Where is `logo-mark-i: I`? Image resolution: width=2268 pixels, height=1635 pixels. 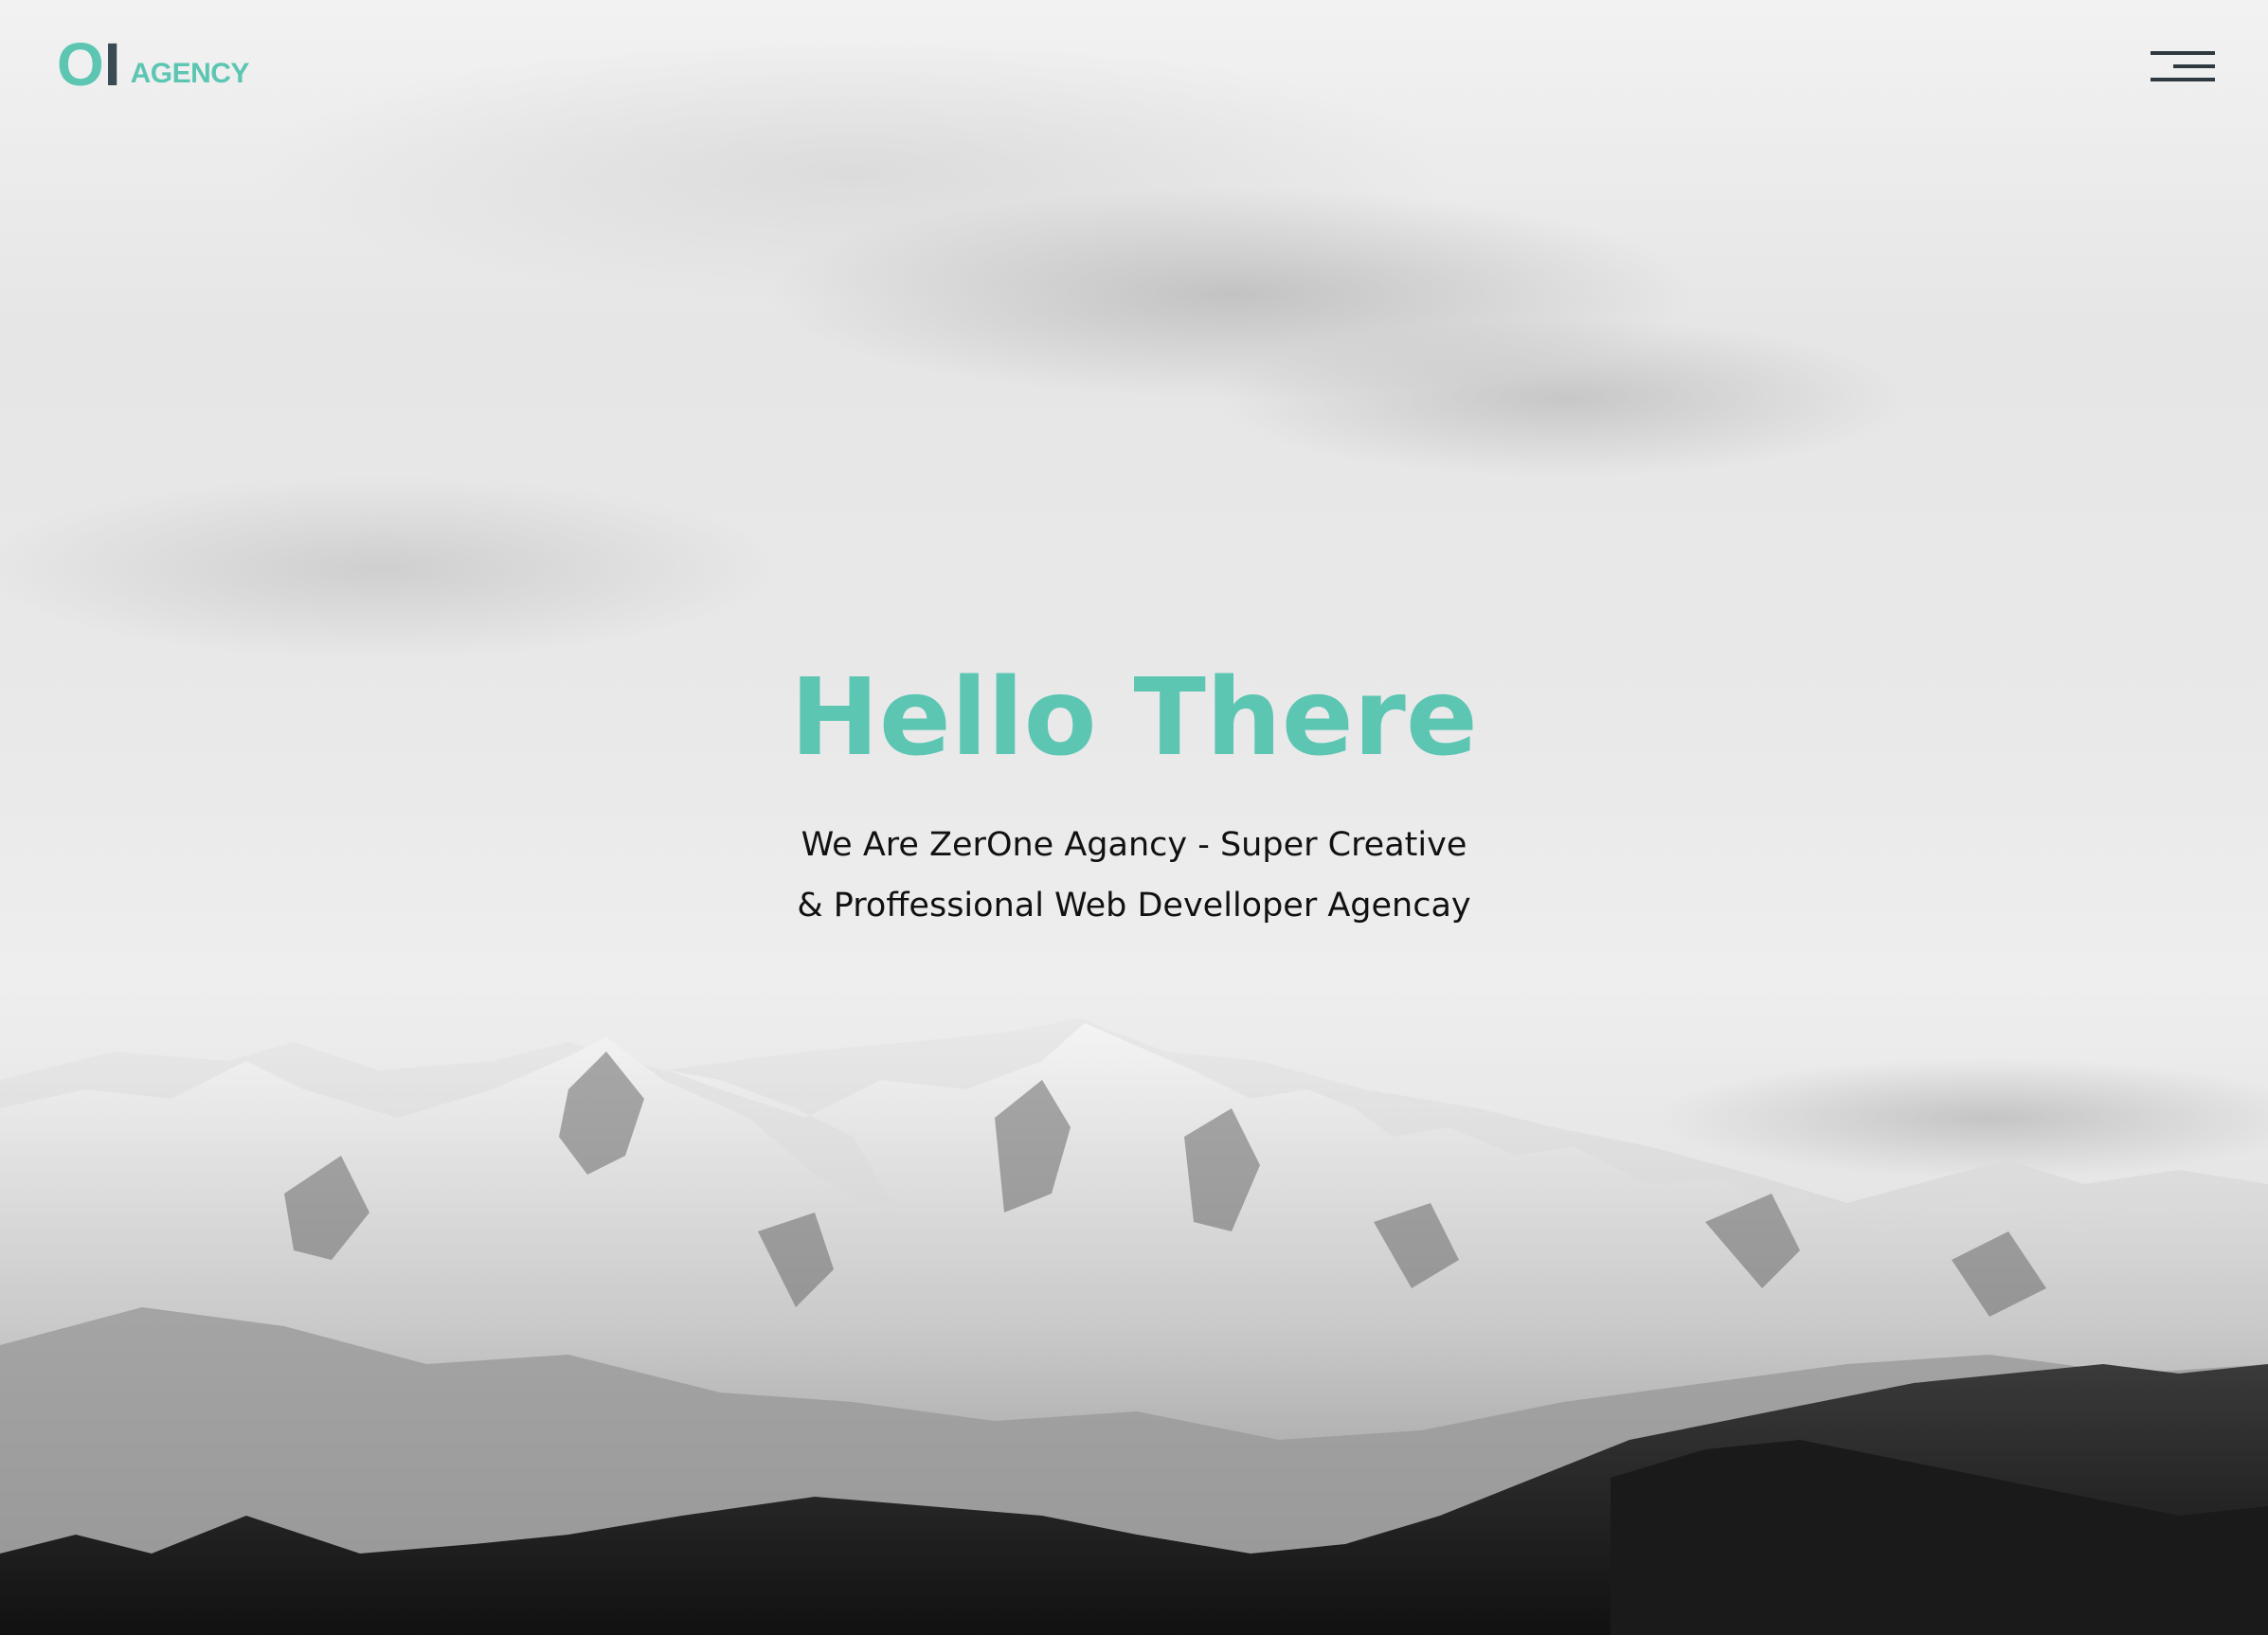 logo-mark-i: I is located at coordinates (112, 64).